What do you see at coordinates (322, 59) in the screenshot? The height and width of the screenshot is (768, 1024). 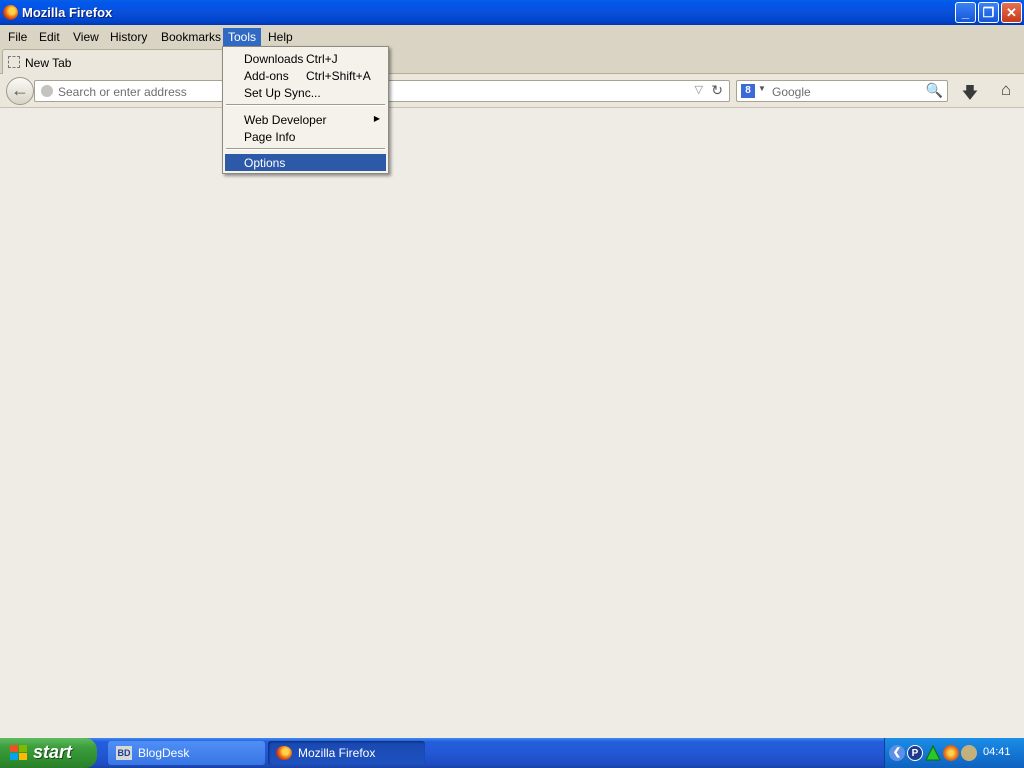 I see `menu-item-shortcut: Ctrl+J` at bounding box center [322, 59].